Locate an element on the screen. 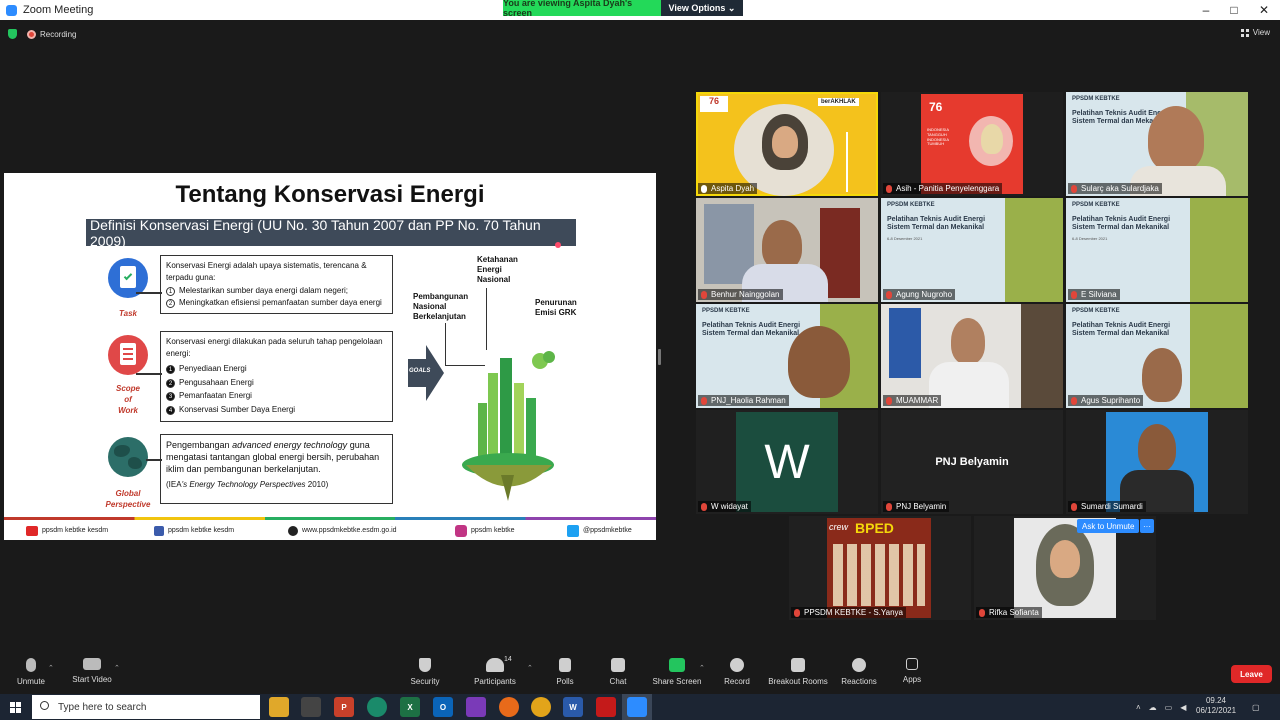 The width and height of the screenshot is (1280, 720). view-options-button: View Options ⌄ is located at coordinates (702, 8).